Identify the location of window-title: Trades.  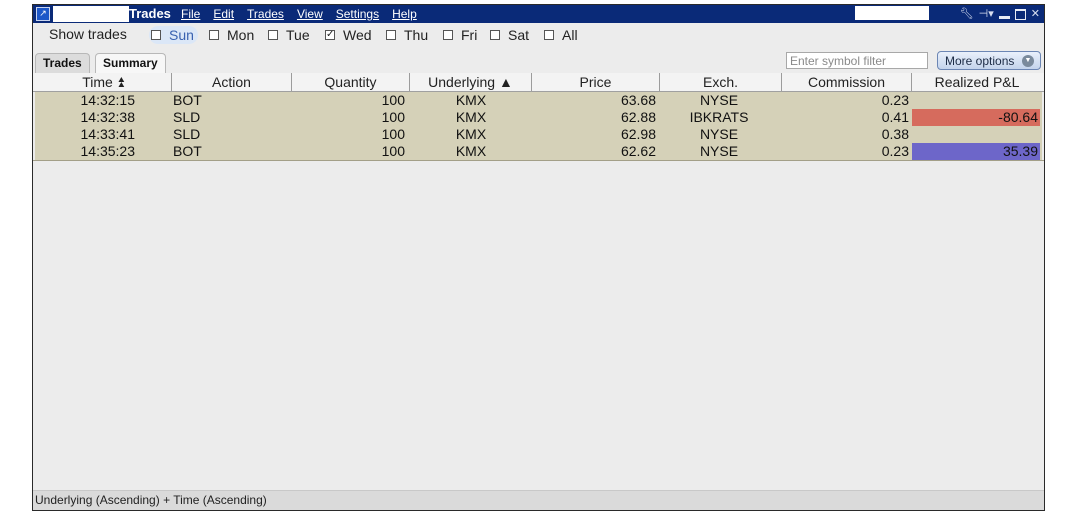
(150, 13).